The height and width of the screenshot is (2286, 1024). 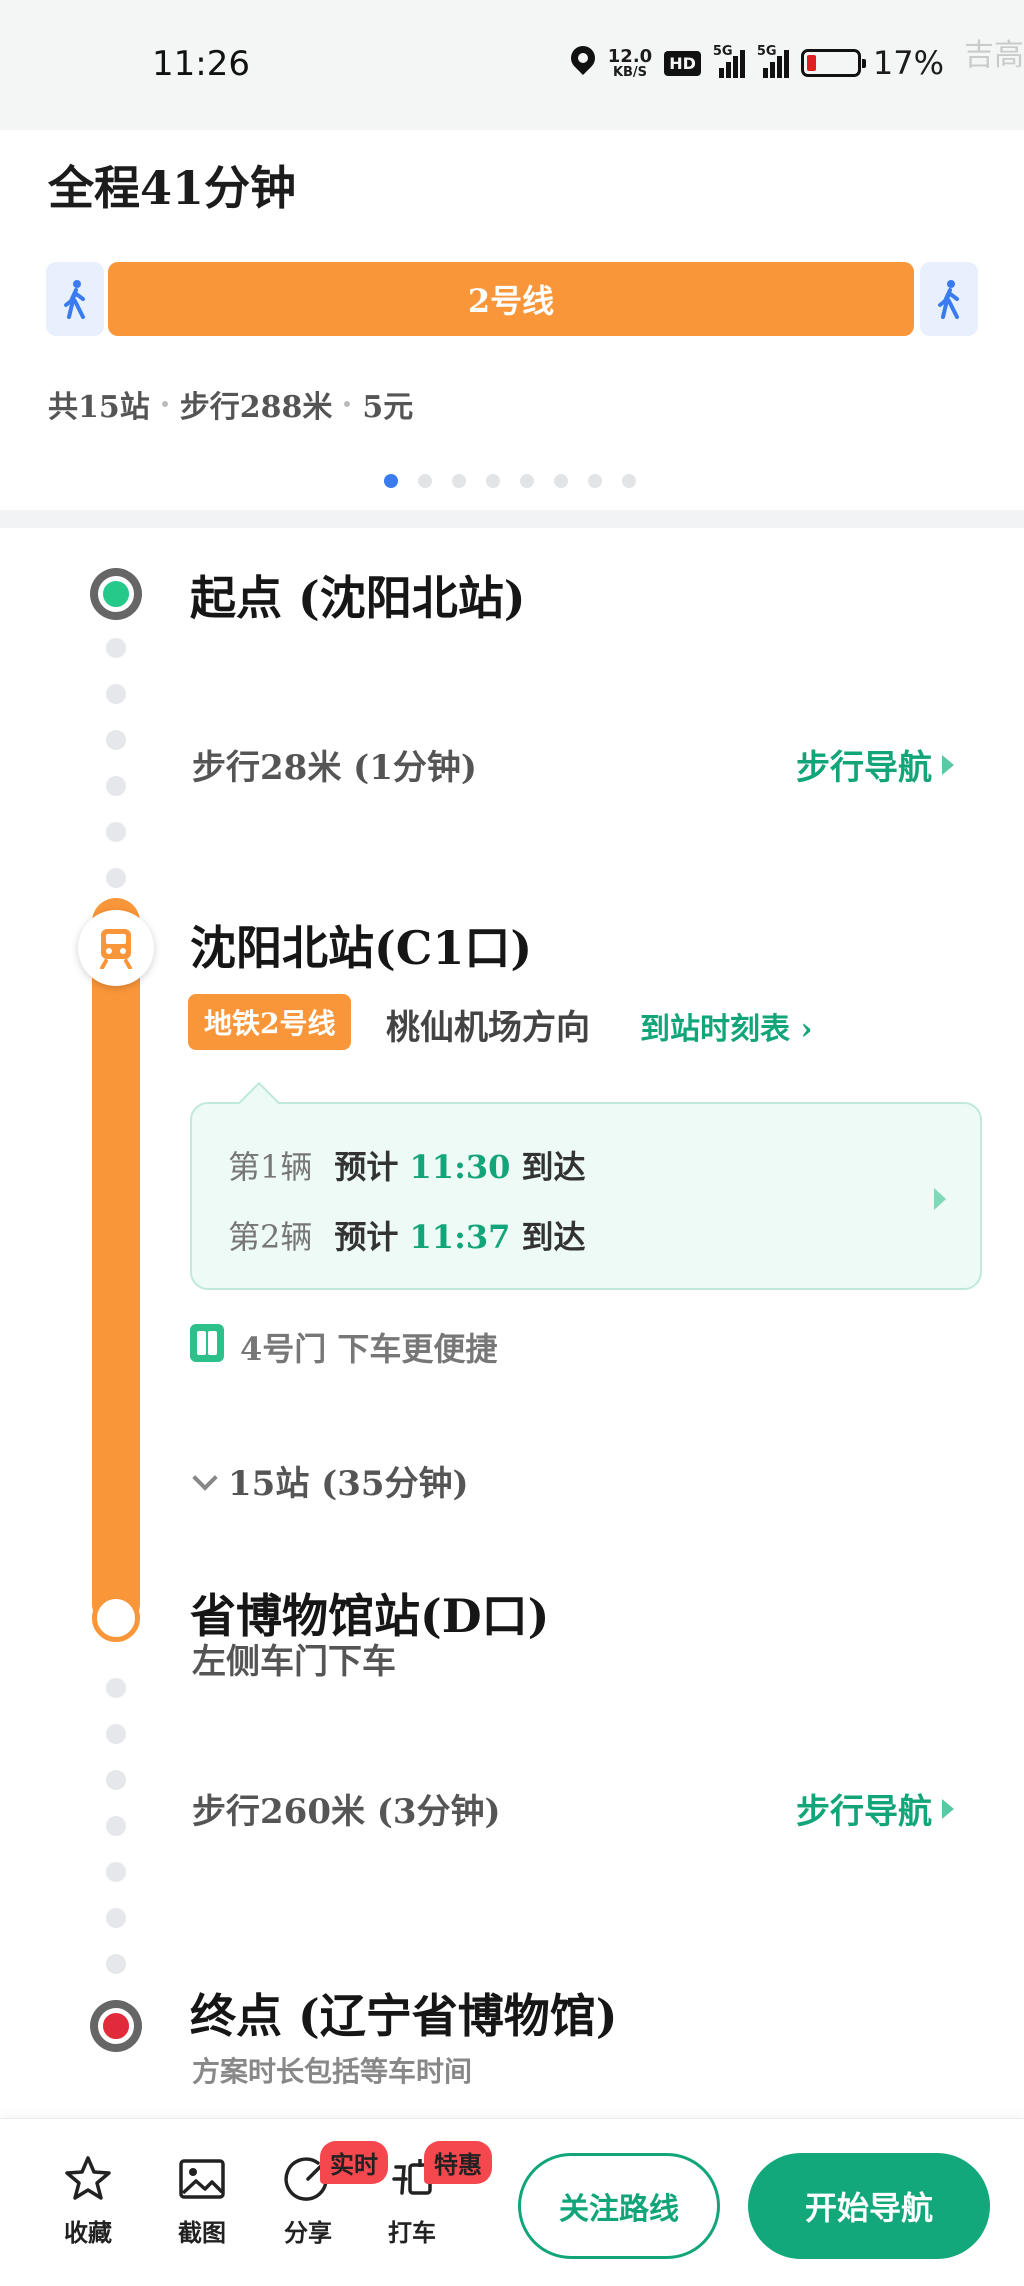 I want to click on stops-summary: 15站 (35分钟), so click(x=348, y=1484).